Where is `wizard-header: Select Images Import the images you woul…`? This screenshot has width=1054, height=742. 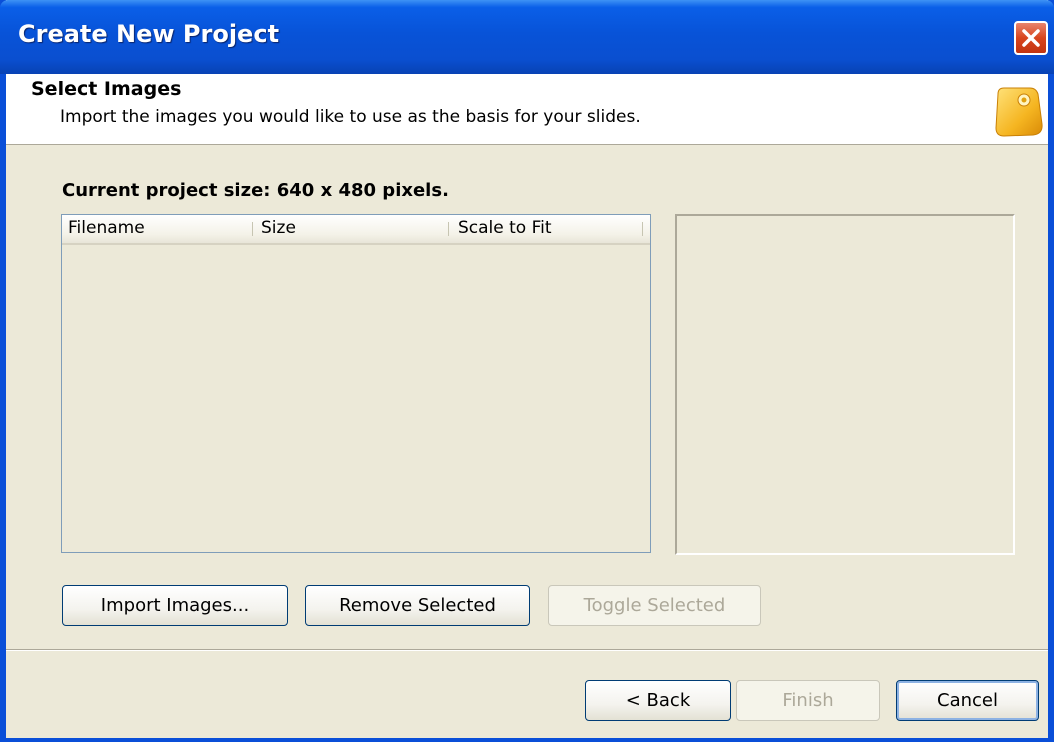 wizard-header: Select Images Import the images you woul… is located at coordinates (527, 109).